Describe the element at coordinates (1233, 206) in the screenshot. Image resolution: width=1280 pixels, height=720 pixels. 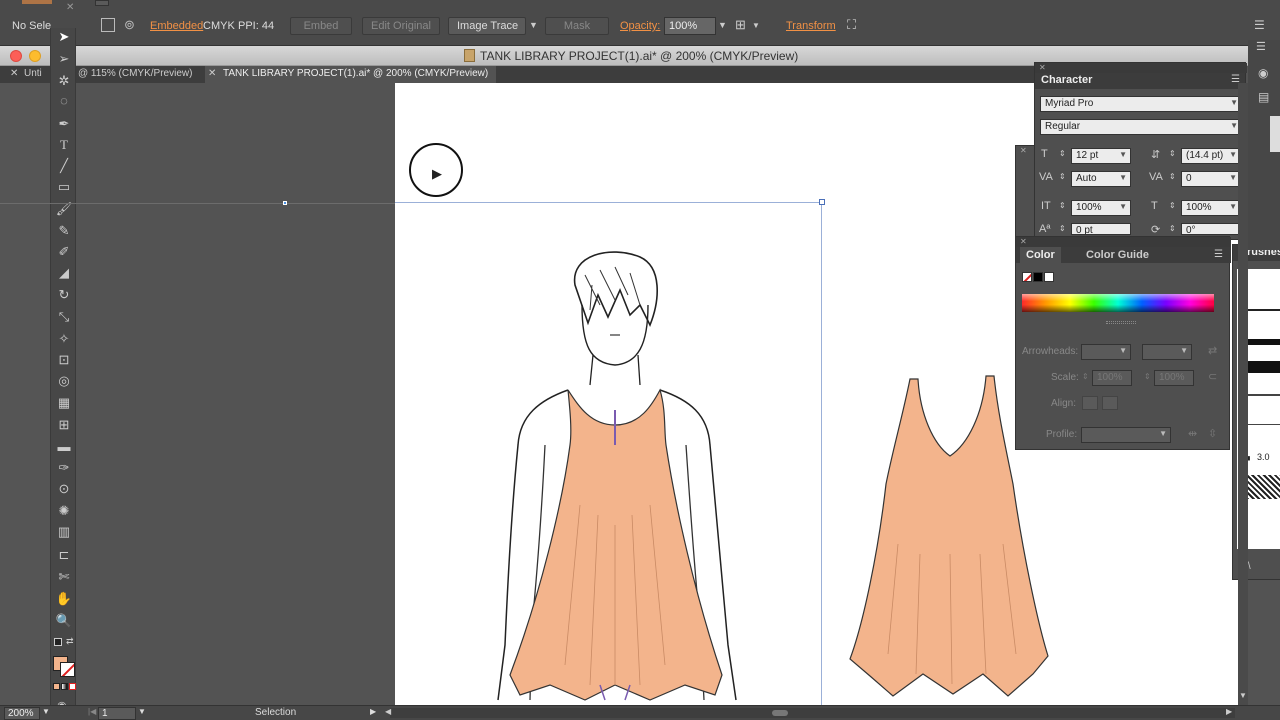
I see `horizontal-scale-dropdown-icon: ▼` at that location.